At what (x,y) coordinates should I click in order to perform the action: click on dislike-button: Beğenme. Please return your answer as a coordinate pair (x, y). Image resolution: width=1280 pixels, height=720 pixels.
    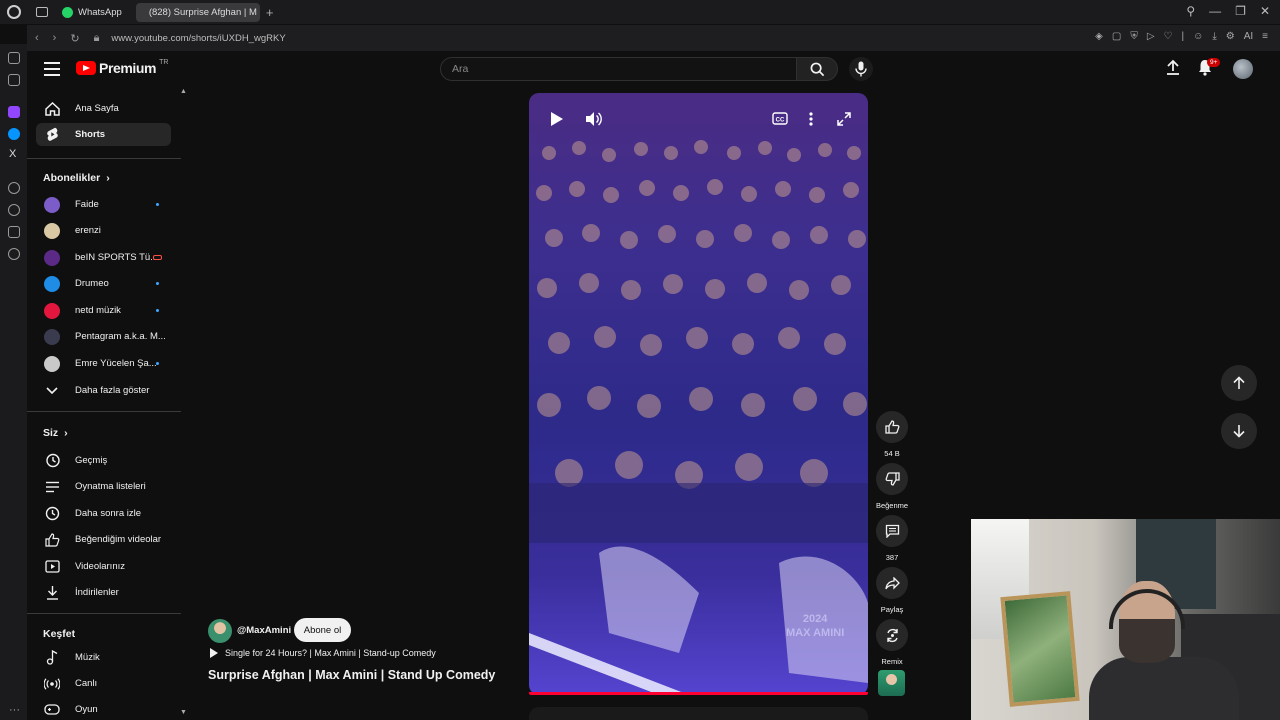
    Looking at the image, I should click on (892, 486).